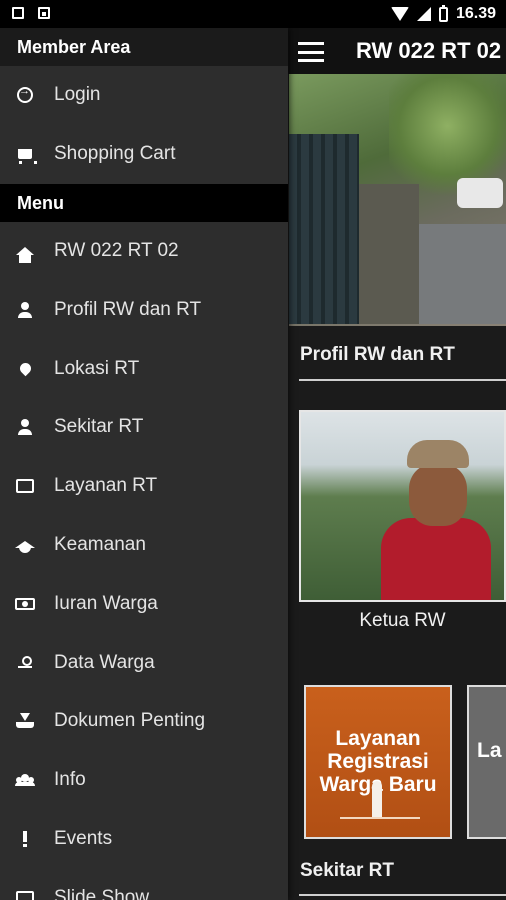 This screenshot has width=506, height=900. I want to click on drawer-item-shopping-cart: Shopping Cart, so click(144, 154).